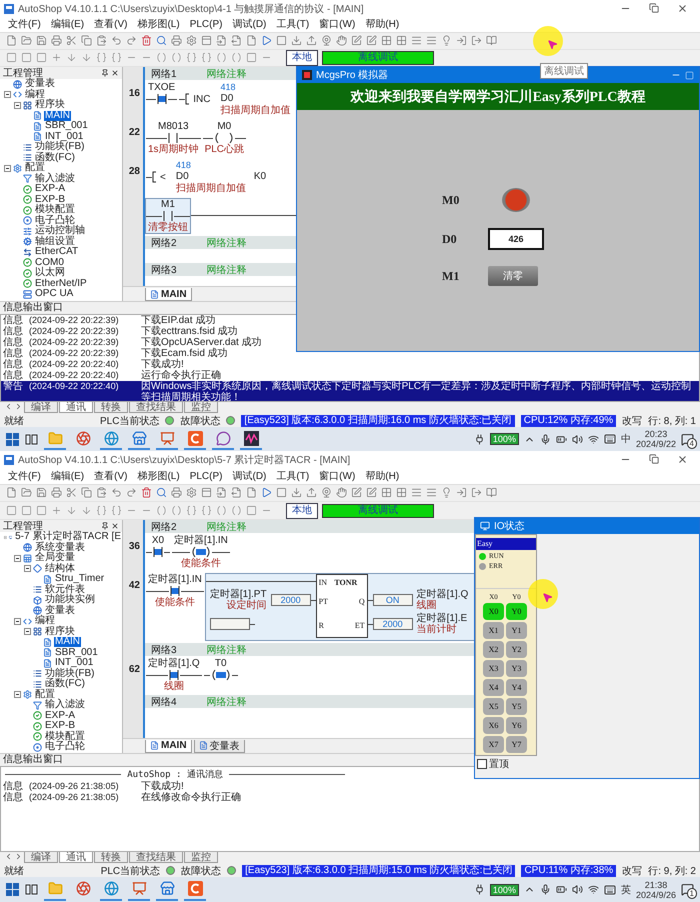 Image resolution: width=700 pixels, height=902 pixels. What do you see at coordinates (493, 687) in the screenshot?
I see `io-point: X4` at bounding box center [493, 687].